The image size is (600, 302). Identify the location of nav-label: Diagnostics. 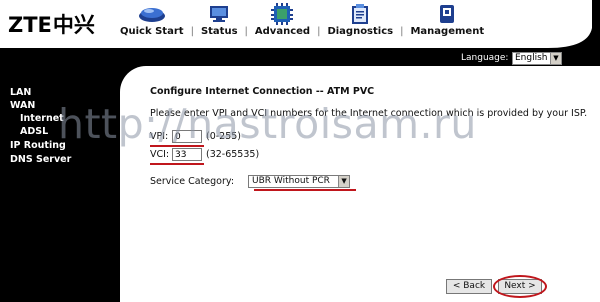
(360, 31).